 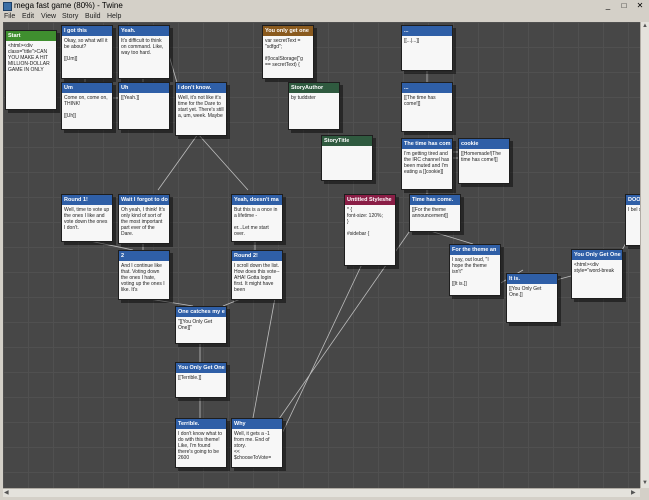 I want to click on passage-excerpt: I bel spec ever, so click(x=634, y=210).